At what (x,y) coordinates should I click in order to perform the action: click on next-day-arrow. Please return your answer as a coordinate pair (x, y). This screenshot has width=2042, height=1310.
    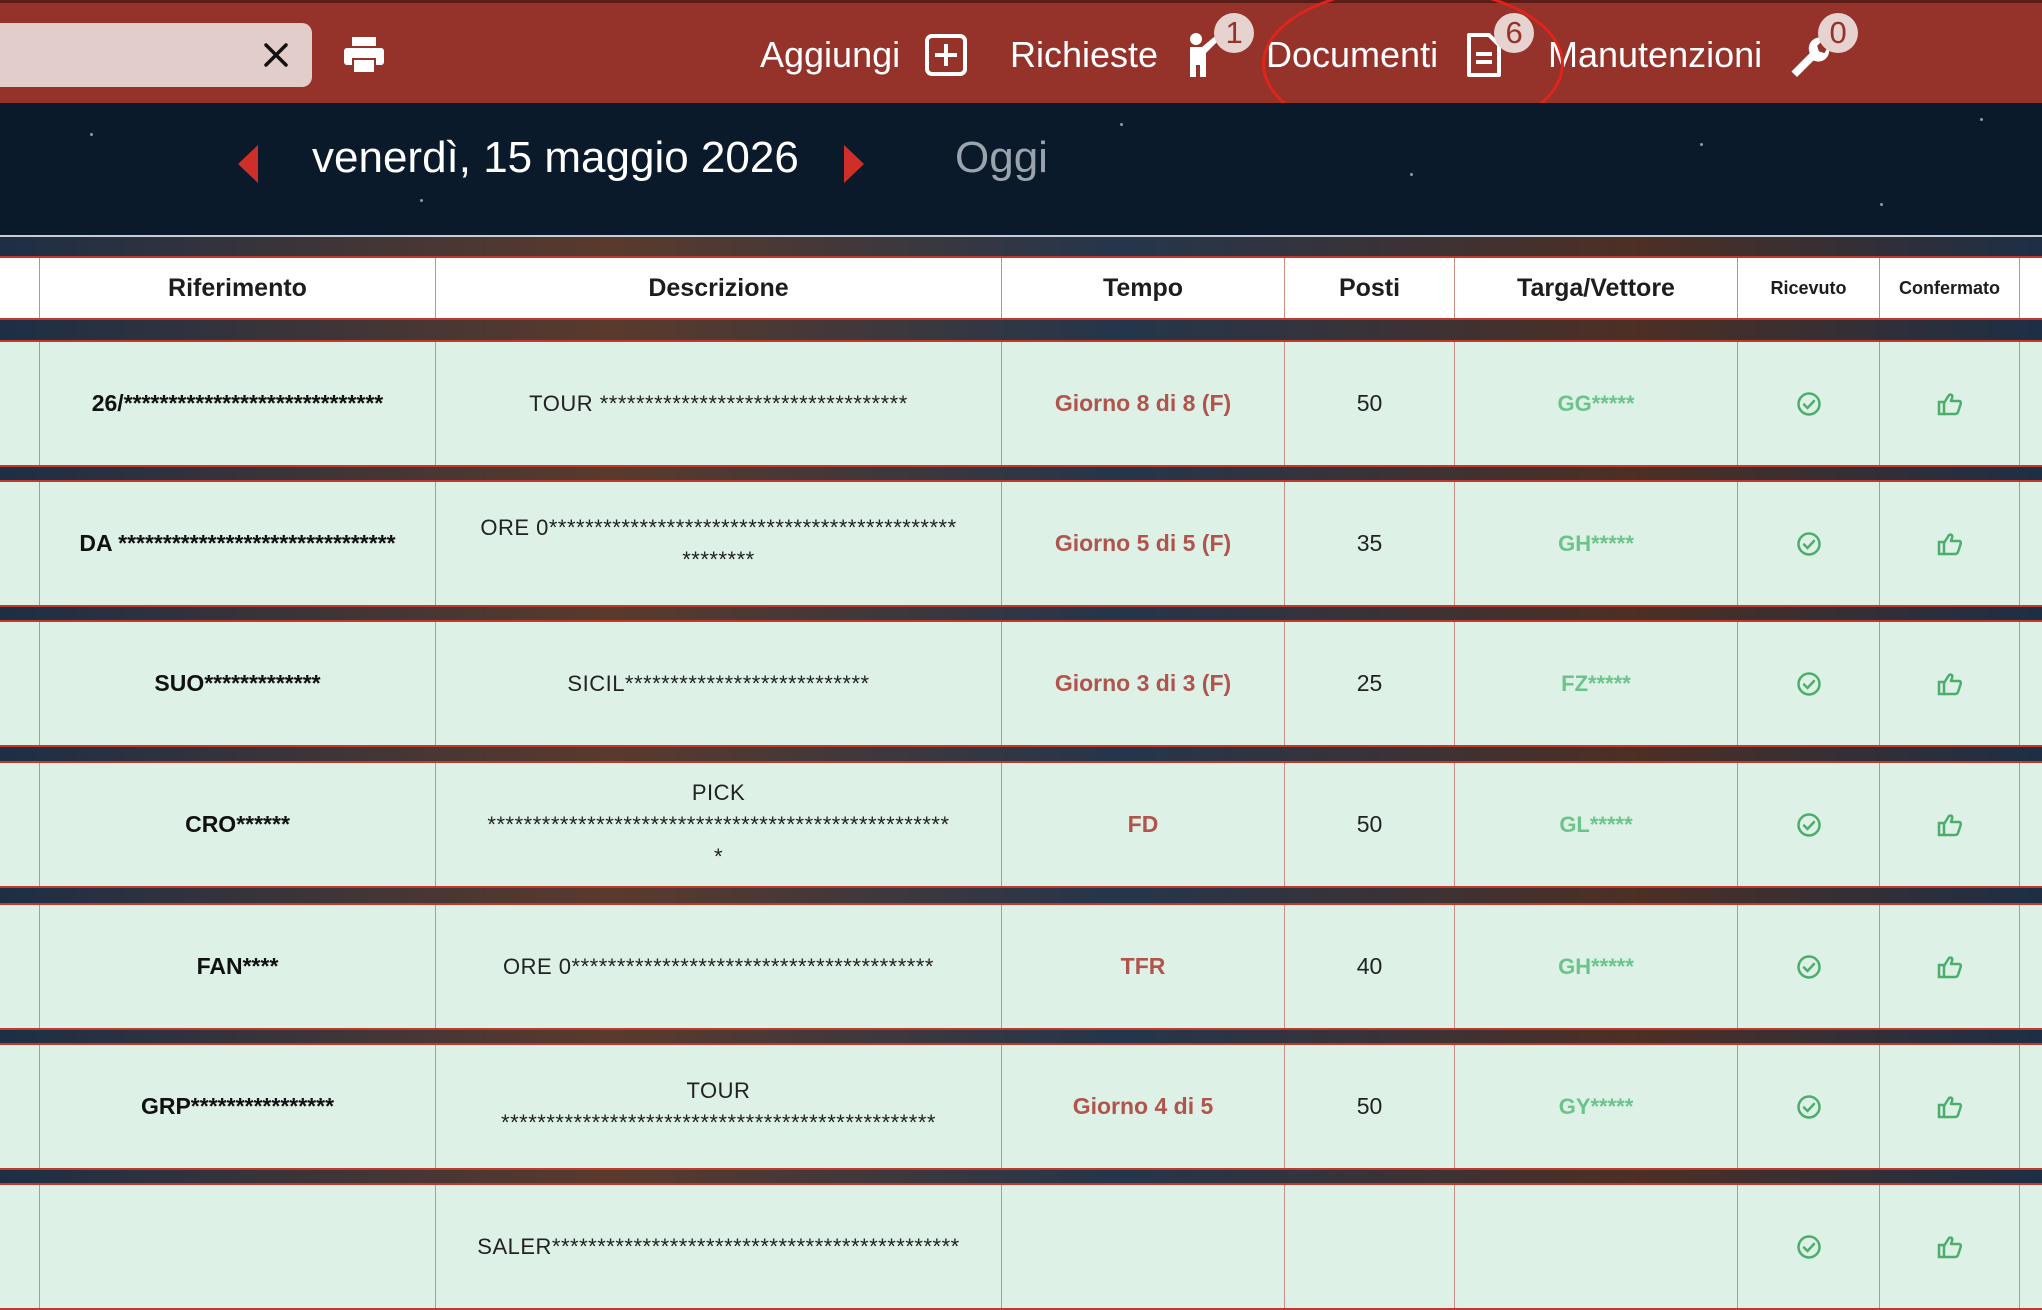
    Looking at the image, I should click on (854, 164).